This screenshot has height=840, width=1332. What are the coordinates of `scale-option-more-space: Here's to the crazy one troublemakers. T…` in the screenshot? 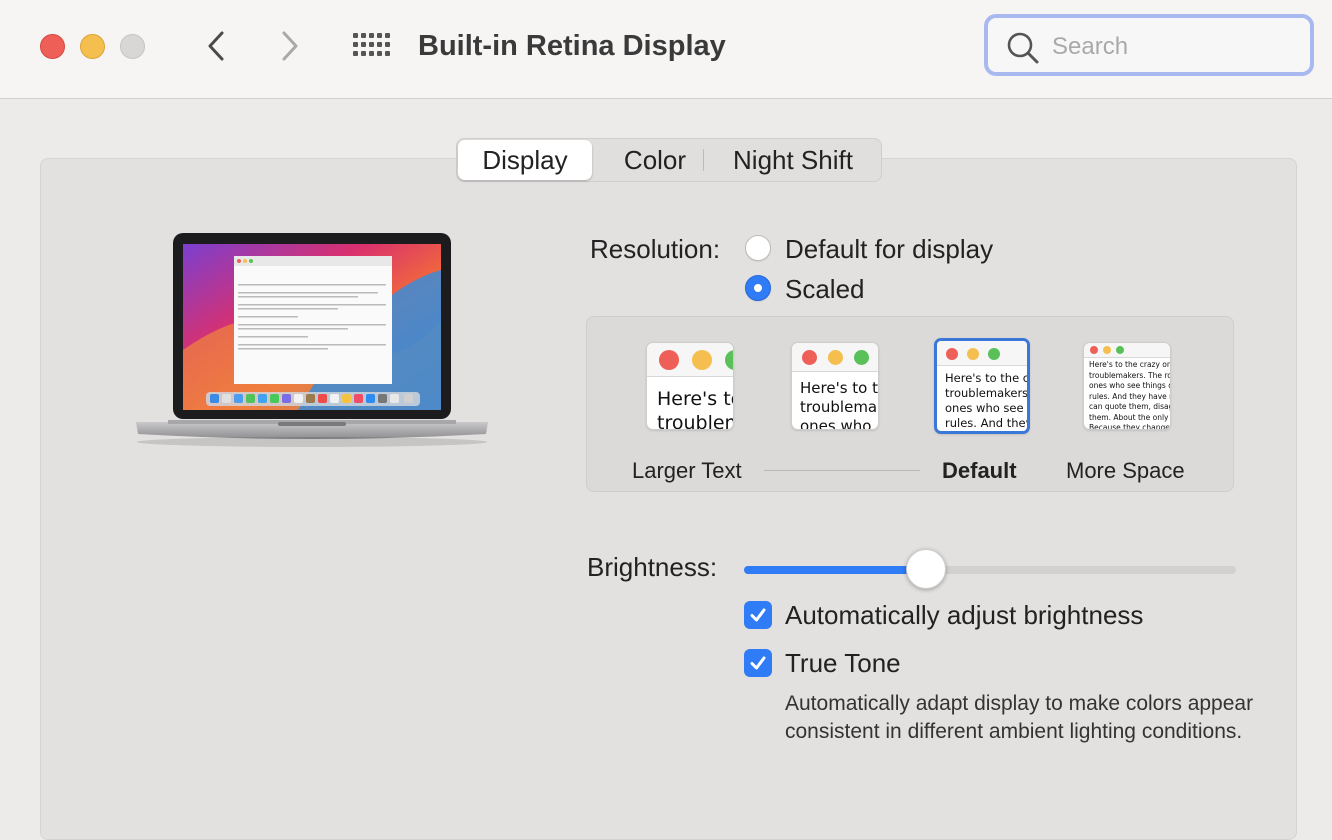 It's located at (1127, 386).